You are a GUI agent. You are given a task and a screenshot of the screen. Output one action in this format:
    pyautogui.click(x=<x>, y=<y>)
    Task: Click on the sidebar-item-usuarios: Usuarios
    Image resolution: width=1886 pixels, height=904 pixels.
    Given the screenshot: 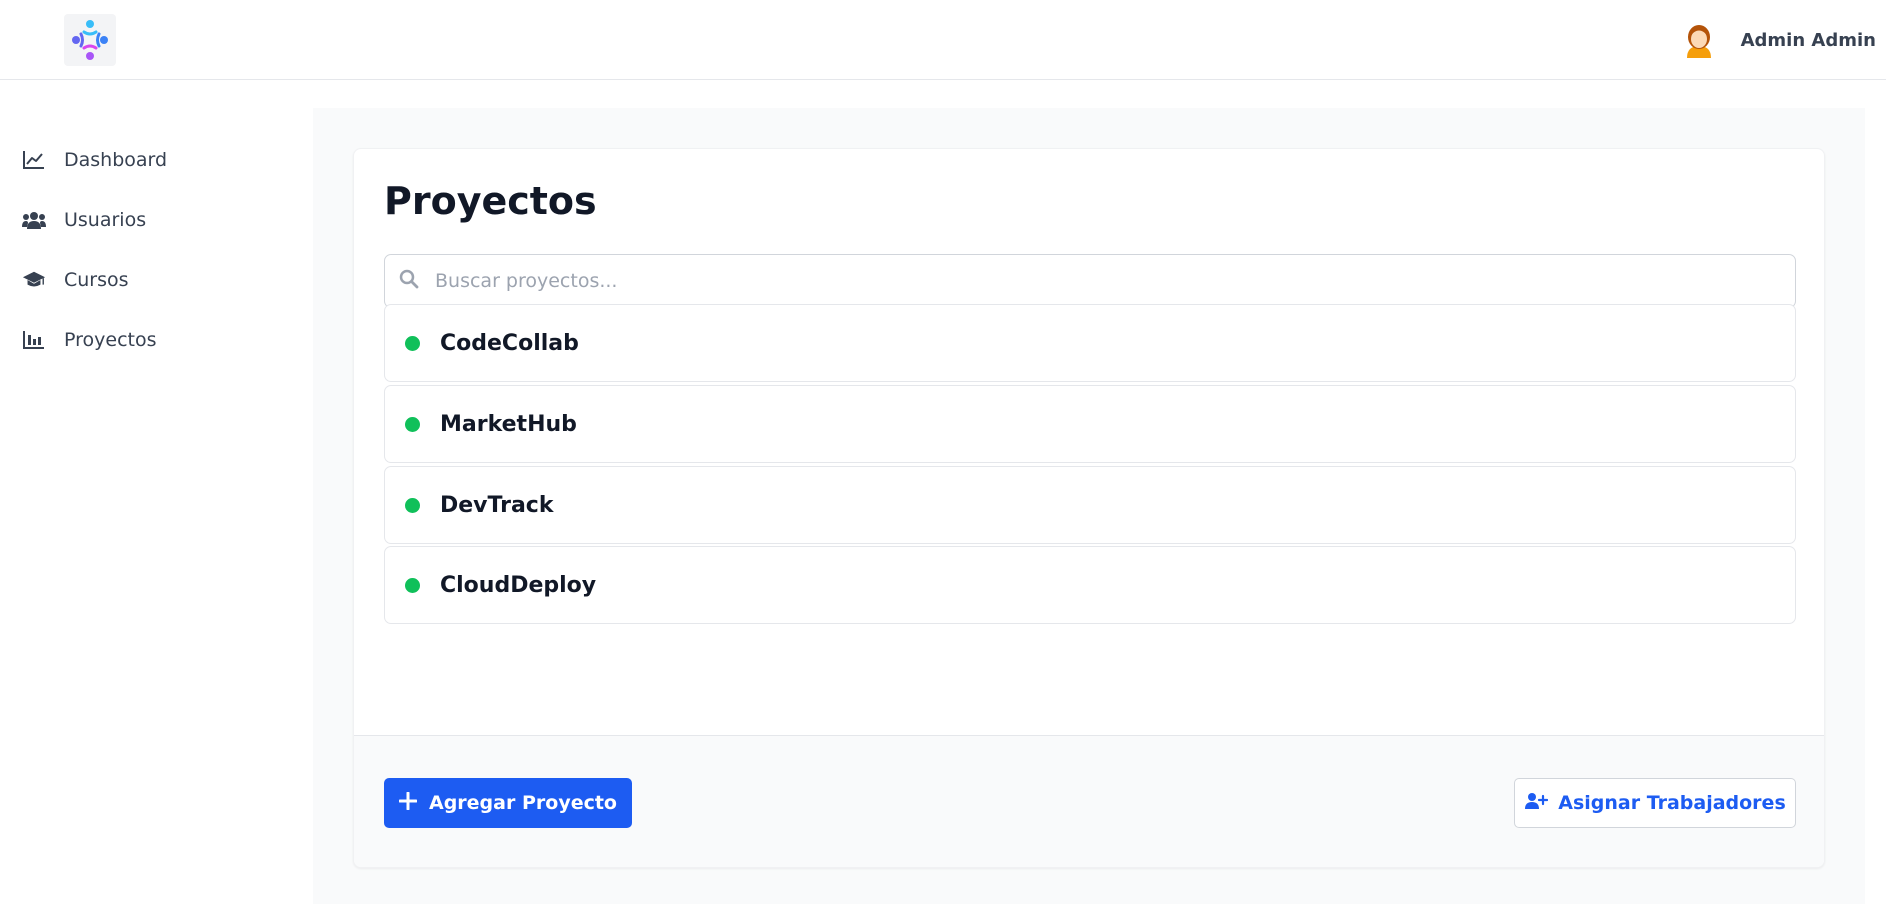 What is the action you would take?
    pyautogui.click(x=84, y=220)
    